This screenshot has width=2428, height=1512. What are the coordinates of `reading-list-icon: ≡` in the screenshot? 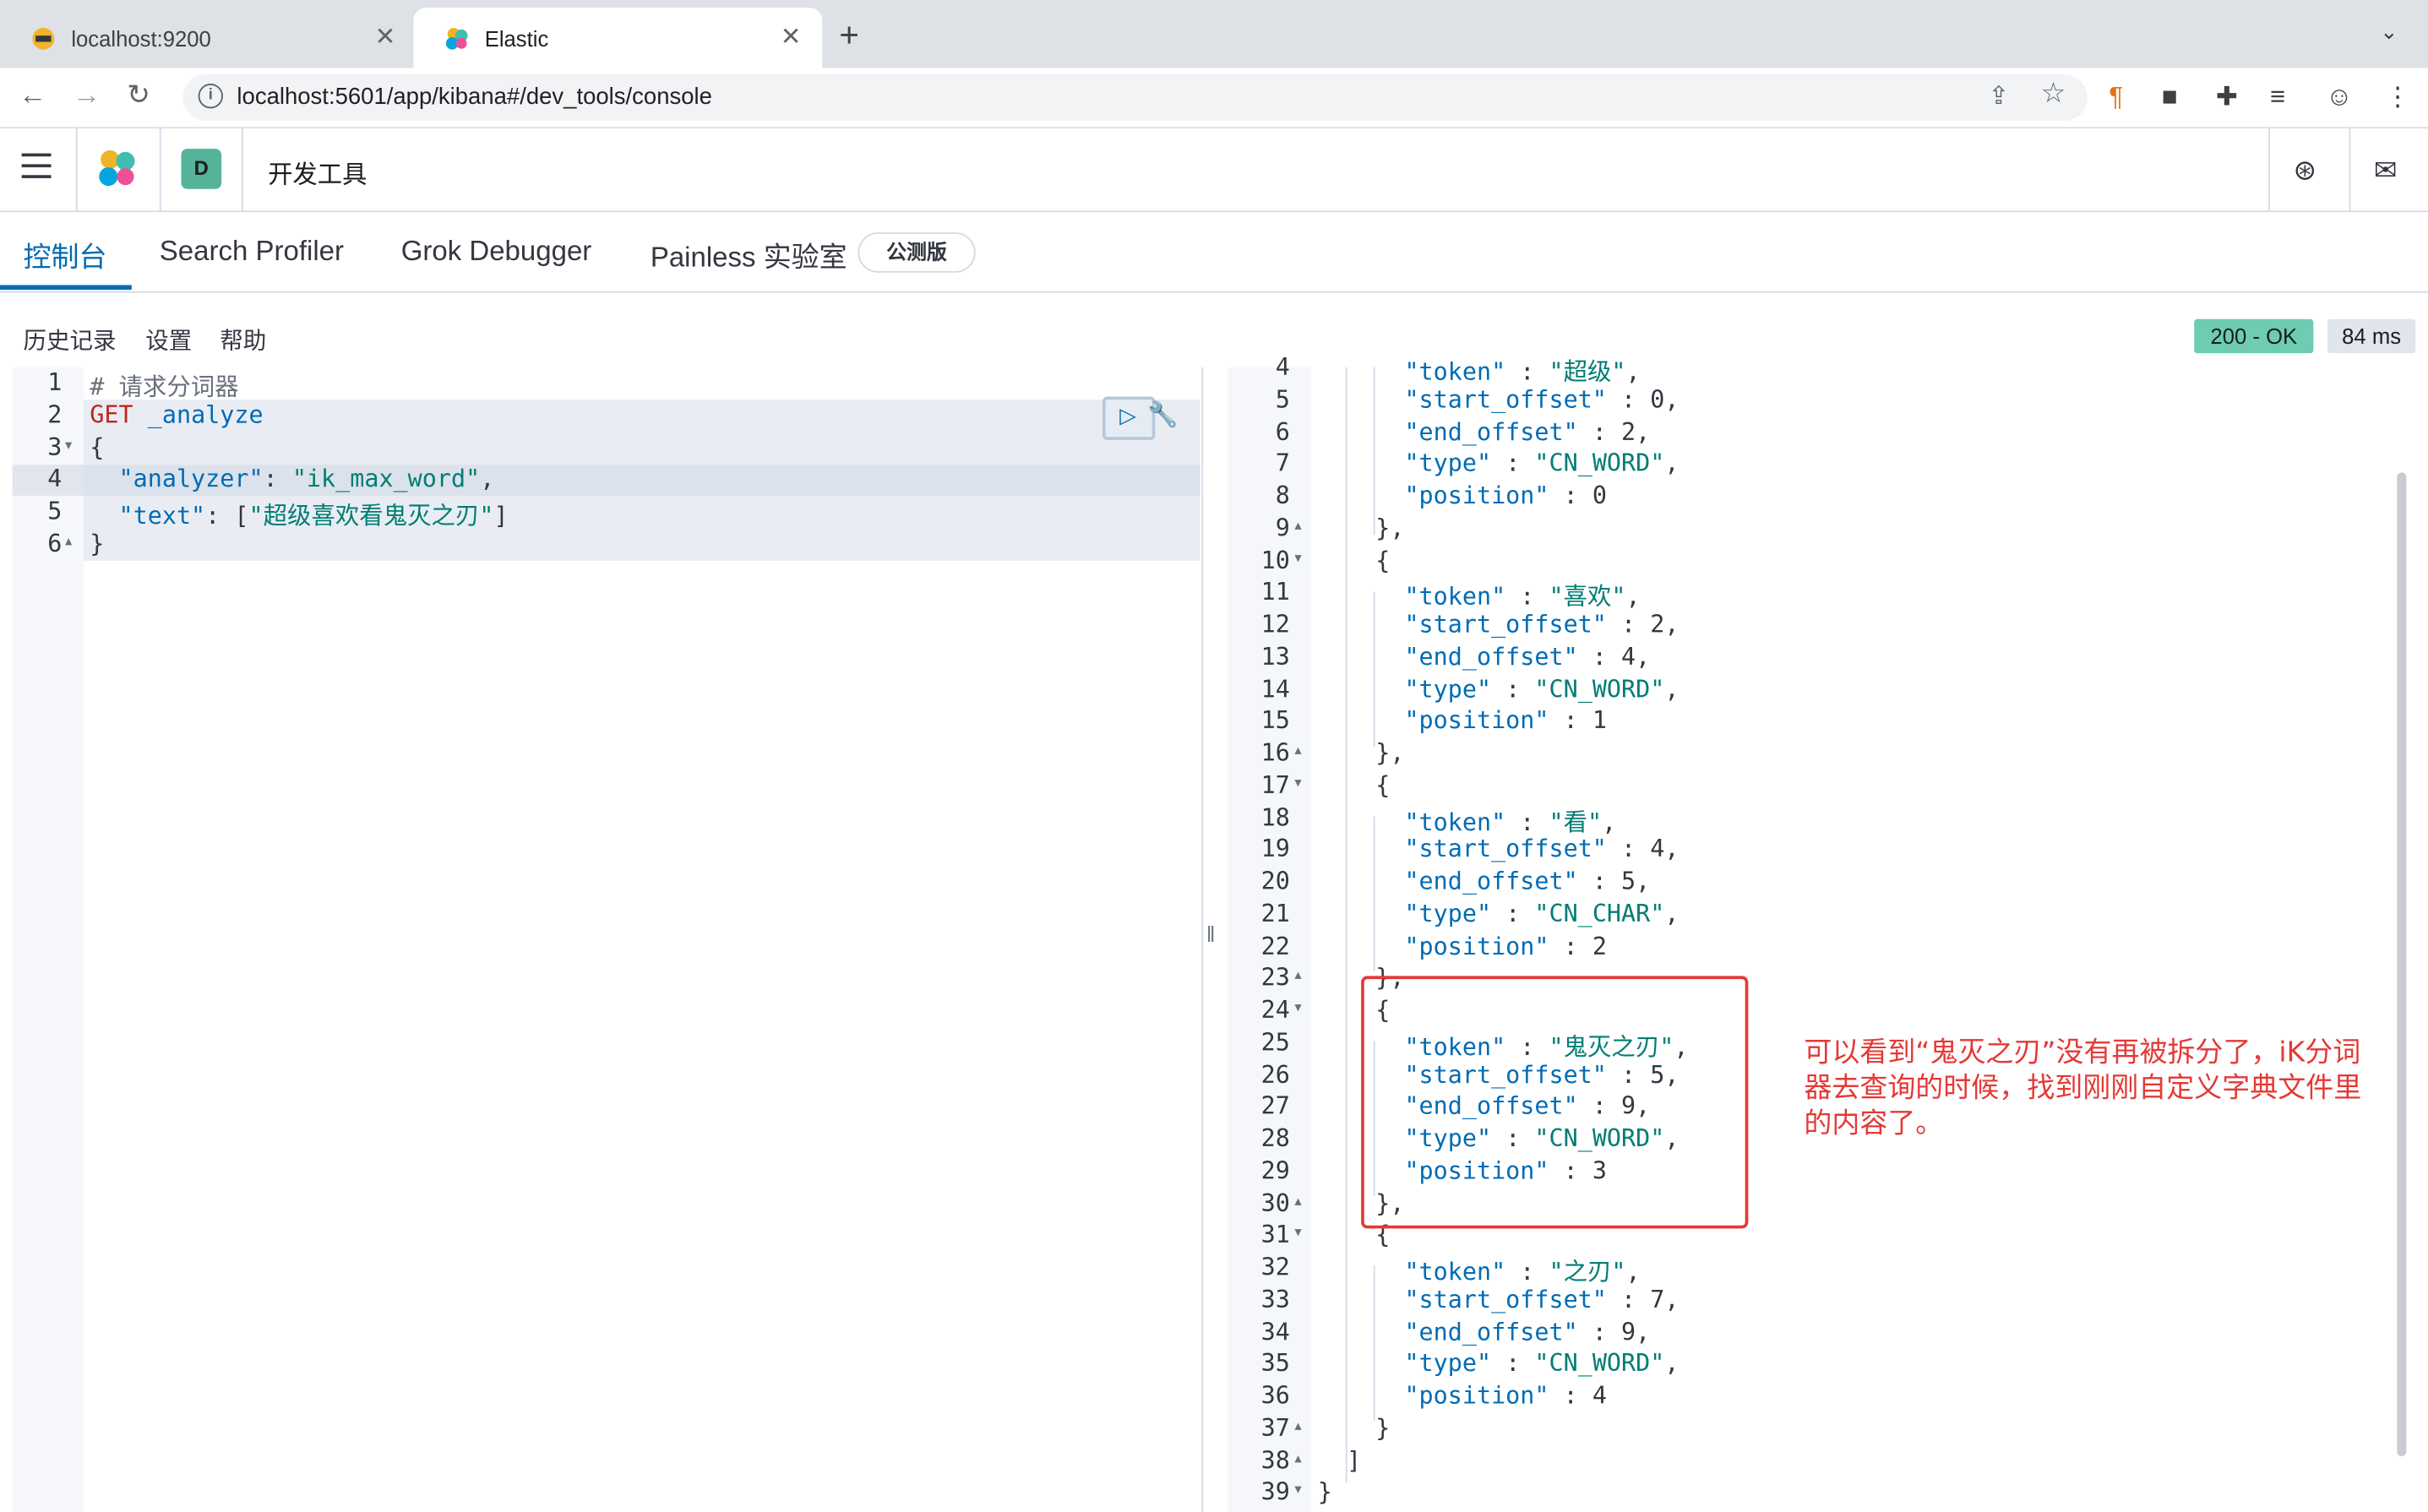 It's located at (2277, 97).